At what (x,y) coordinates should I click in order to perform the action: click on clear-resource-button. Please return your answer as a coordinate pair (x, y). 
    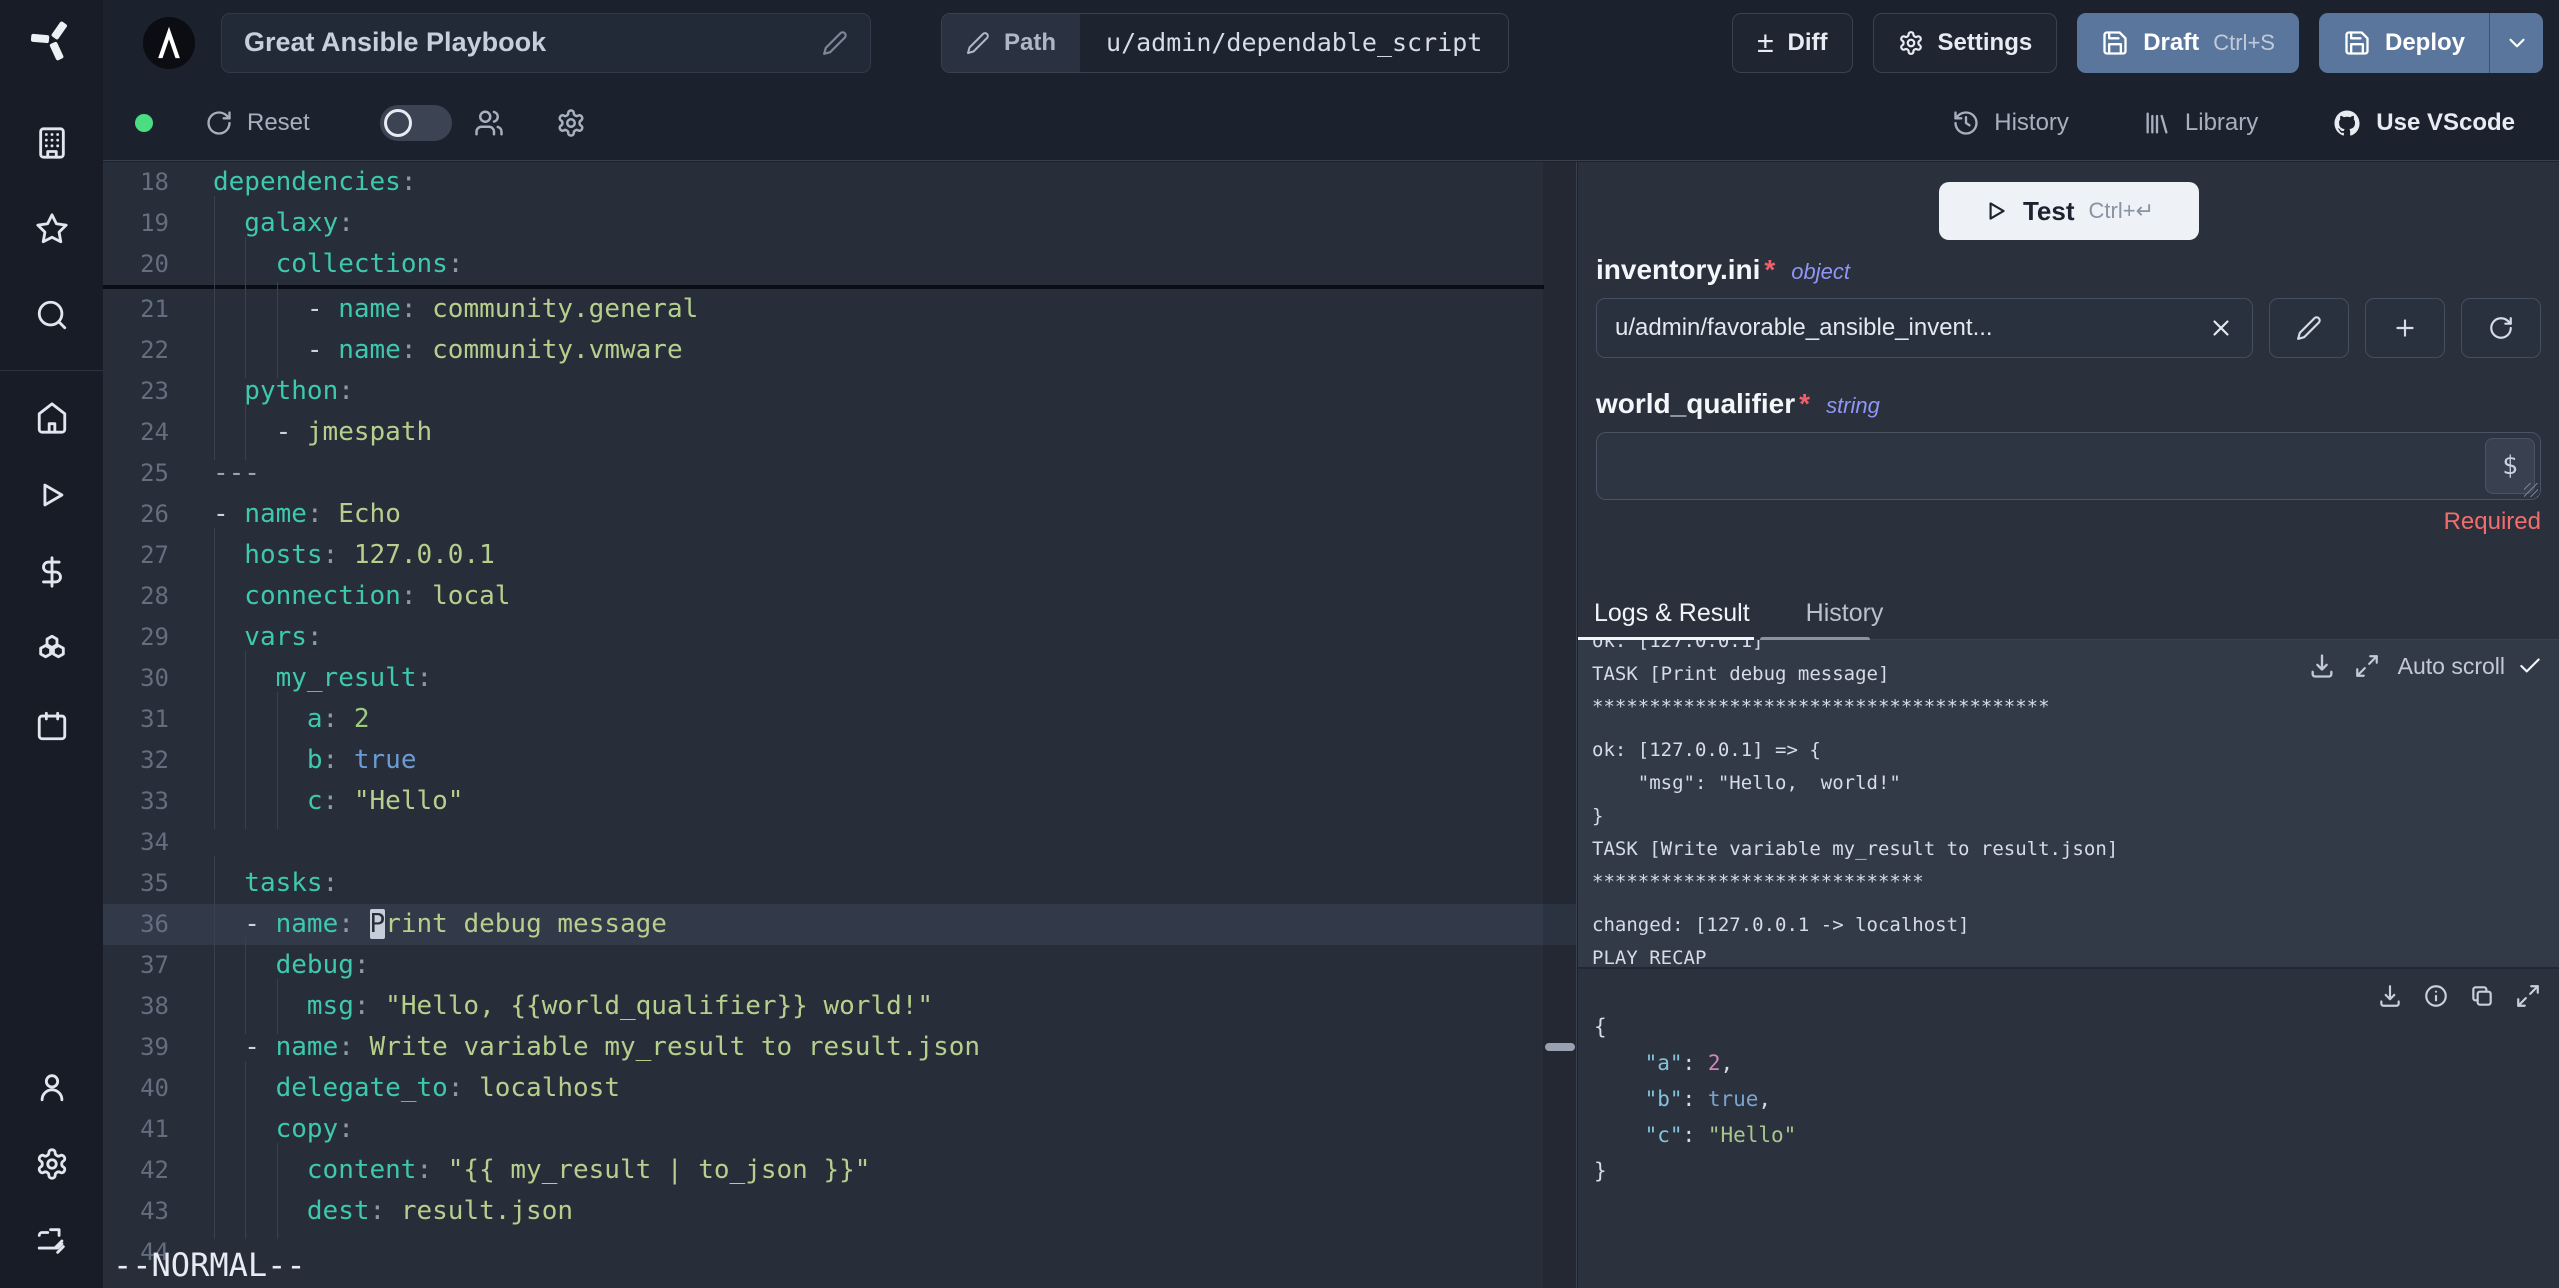
    Looking at the image, I should click on (2221, 328).